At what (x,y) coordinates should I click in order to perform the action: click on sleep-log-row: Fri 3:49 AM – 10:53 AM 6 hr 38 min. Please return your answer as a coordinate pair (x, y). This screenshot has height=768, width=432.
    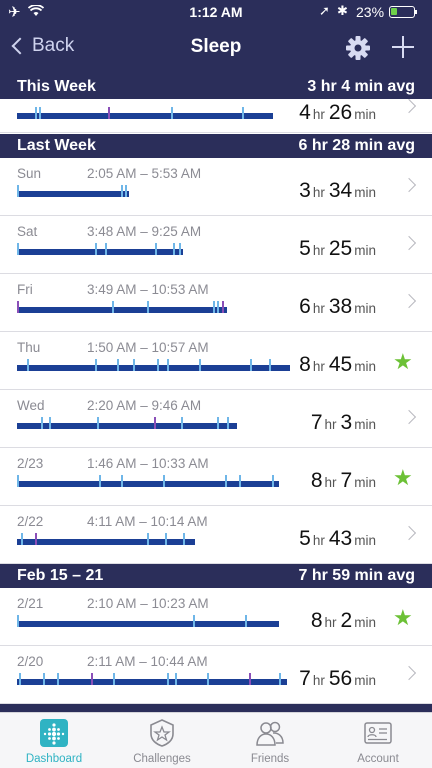
    Looking at the image, I should click on (216, 303).